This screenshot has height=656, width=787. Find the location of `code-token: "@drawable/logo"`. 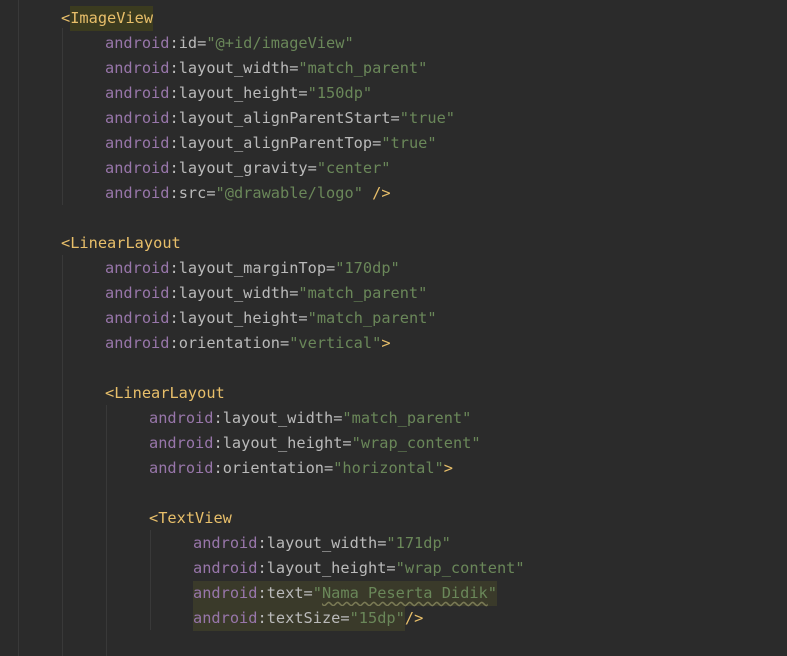

code-token: "@drawable/logo" is located at coordinates (289, 193).